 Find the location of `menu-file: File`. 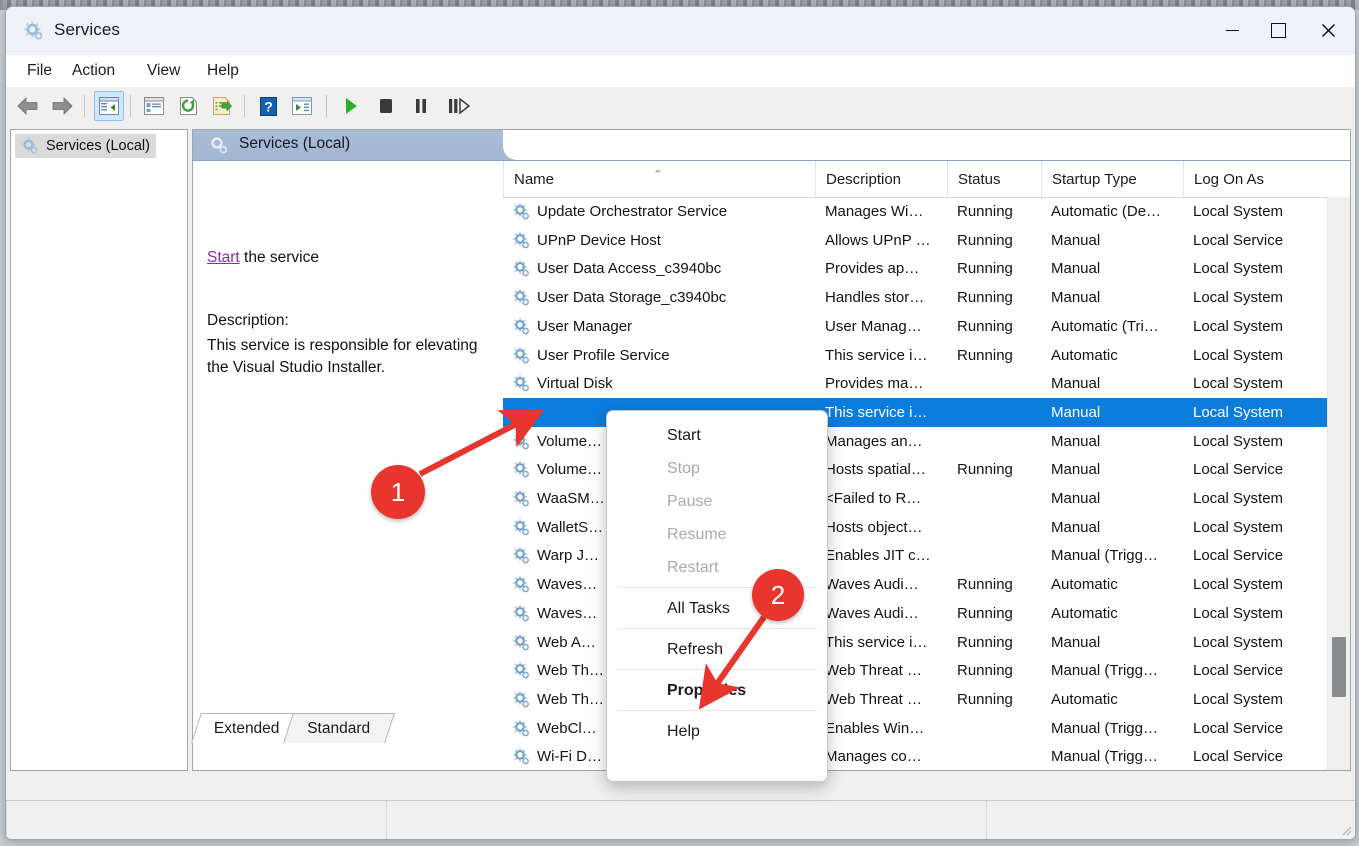

menu-file: File is located at coordinates (39, 71).